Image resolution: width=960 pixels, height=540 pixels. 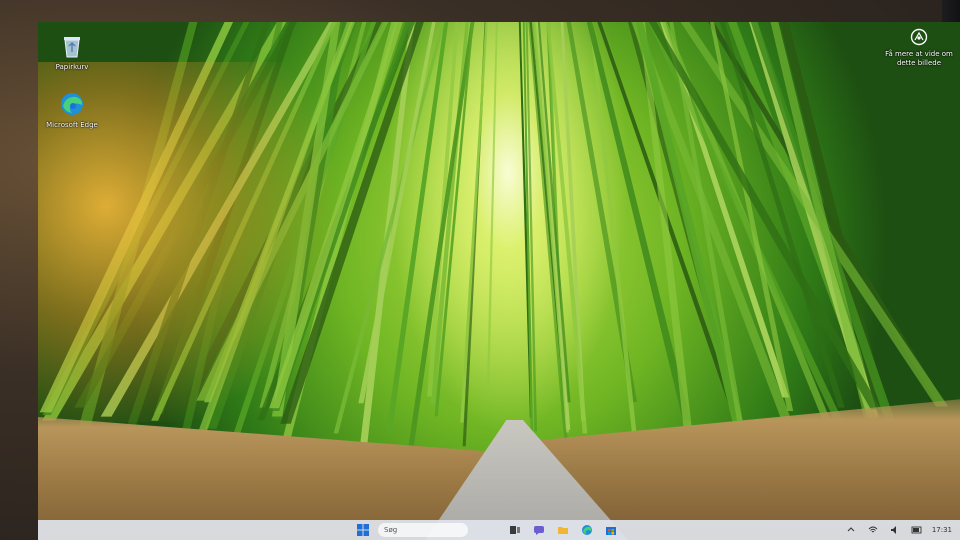 I want to click on desktop-icon-recycle-bin: Papirkurv, so click(x=72, y=51).